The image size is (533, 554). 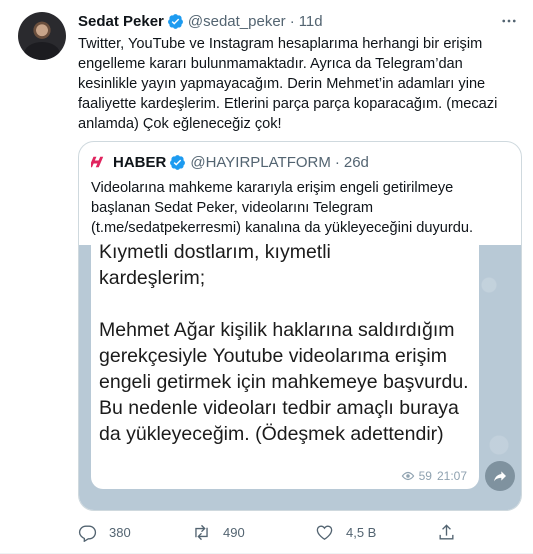 What do you see at coordinates (425, 476) in the screenshot?
I see `view-count: 59` at bounding box center [425, 476].